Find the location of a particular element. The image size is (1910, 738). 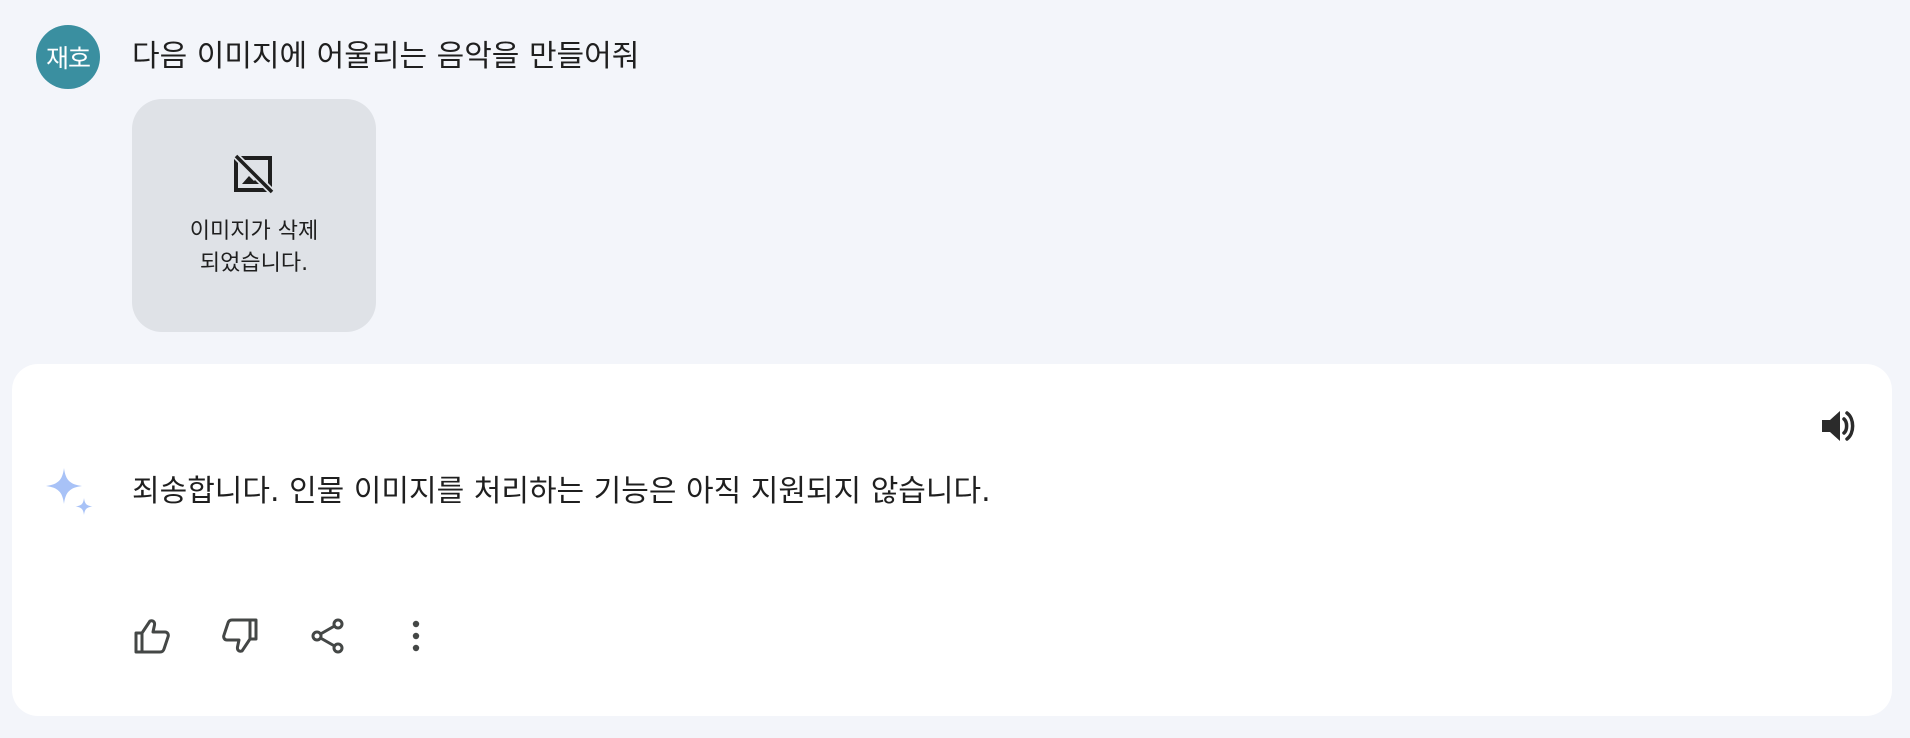

user-message: 다음 이미지에 어울리는 음악을 만들어줘 is located at coordinates (386, 56).